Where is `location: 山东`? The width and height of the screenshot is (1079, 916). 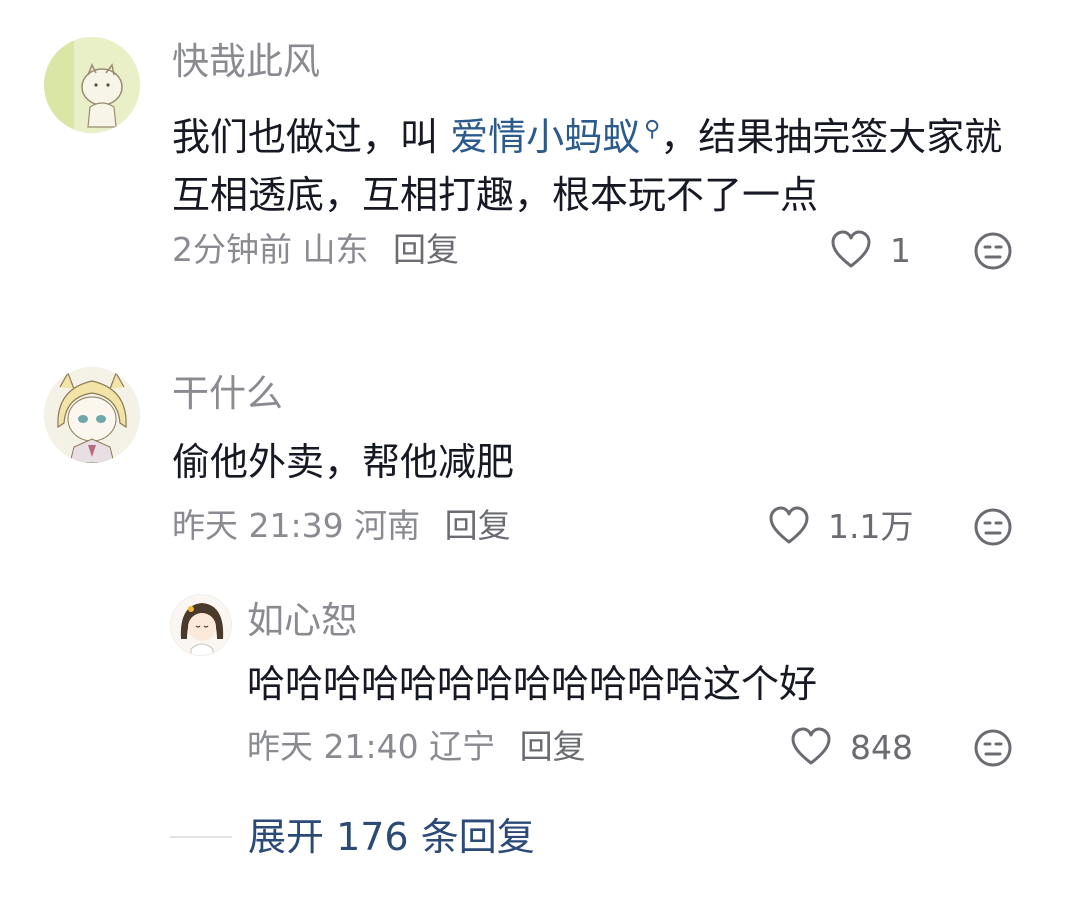
location: 山东 is located at coordinates (335, 249).